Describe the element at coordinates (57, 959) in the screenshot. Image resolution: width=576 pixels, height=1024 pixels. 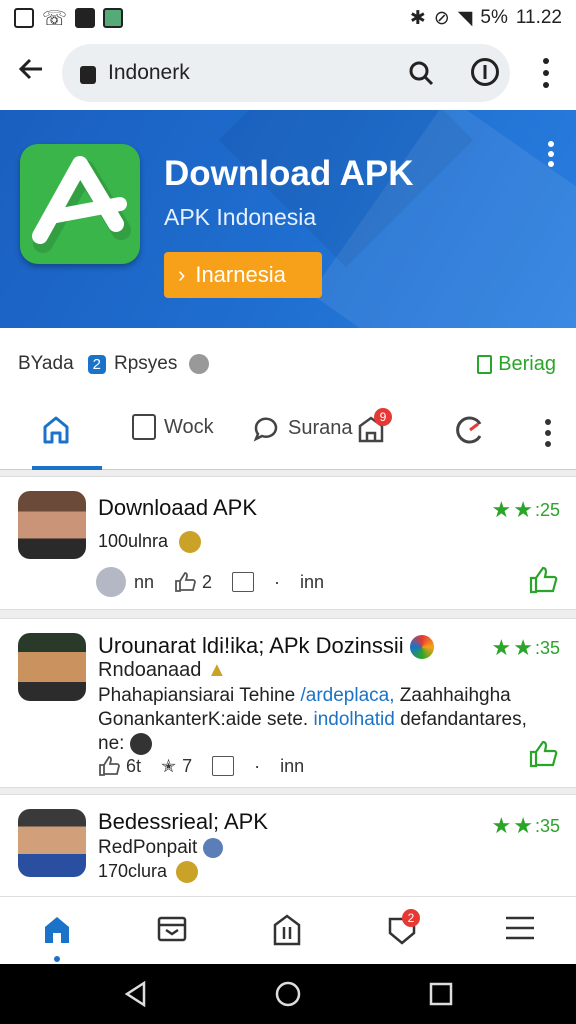
I see `nav-home-indicator` at that location.